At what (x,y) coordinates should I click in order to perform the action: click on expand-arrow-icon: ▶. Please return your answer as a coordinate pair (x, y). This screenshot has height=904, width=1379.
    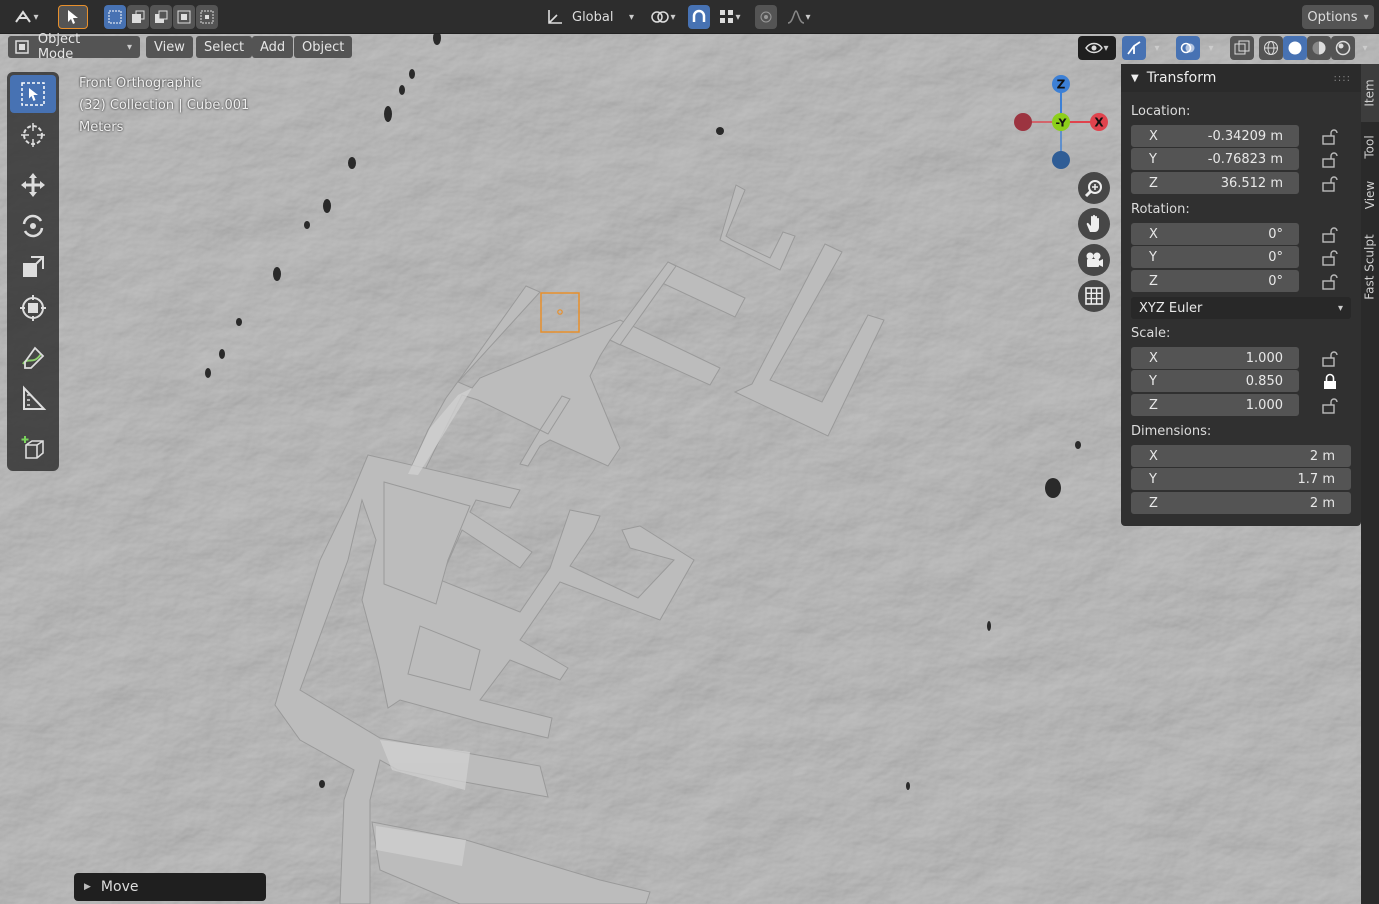
    Looking at the image, I should click on (87, 887).